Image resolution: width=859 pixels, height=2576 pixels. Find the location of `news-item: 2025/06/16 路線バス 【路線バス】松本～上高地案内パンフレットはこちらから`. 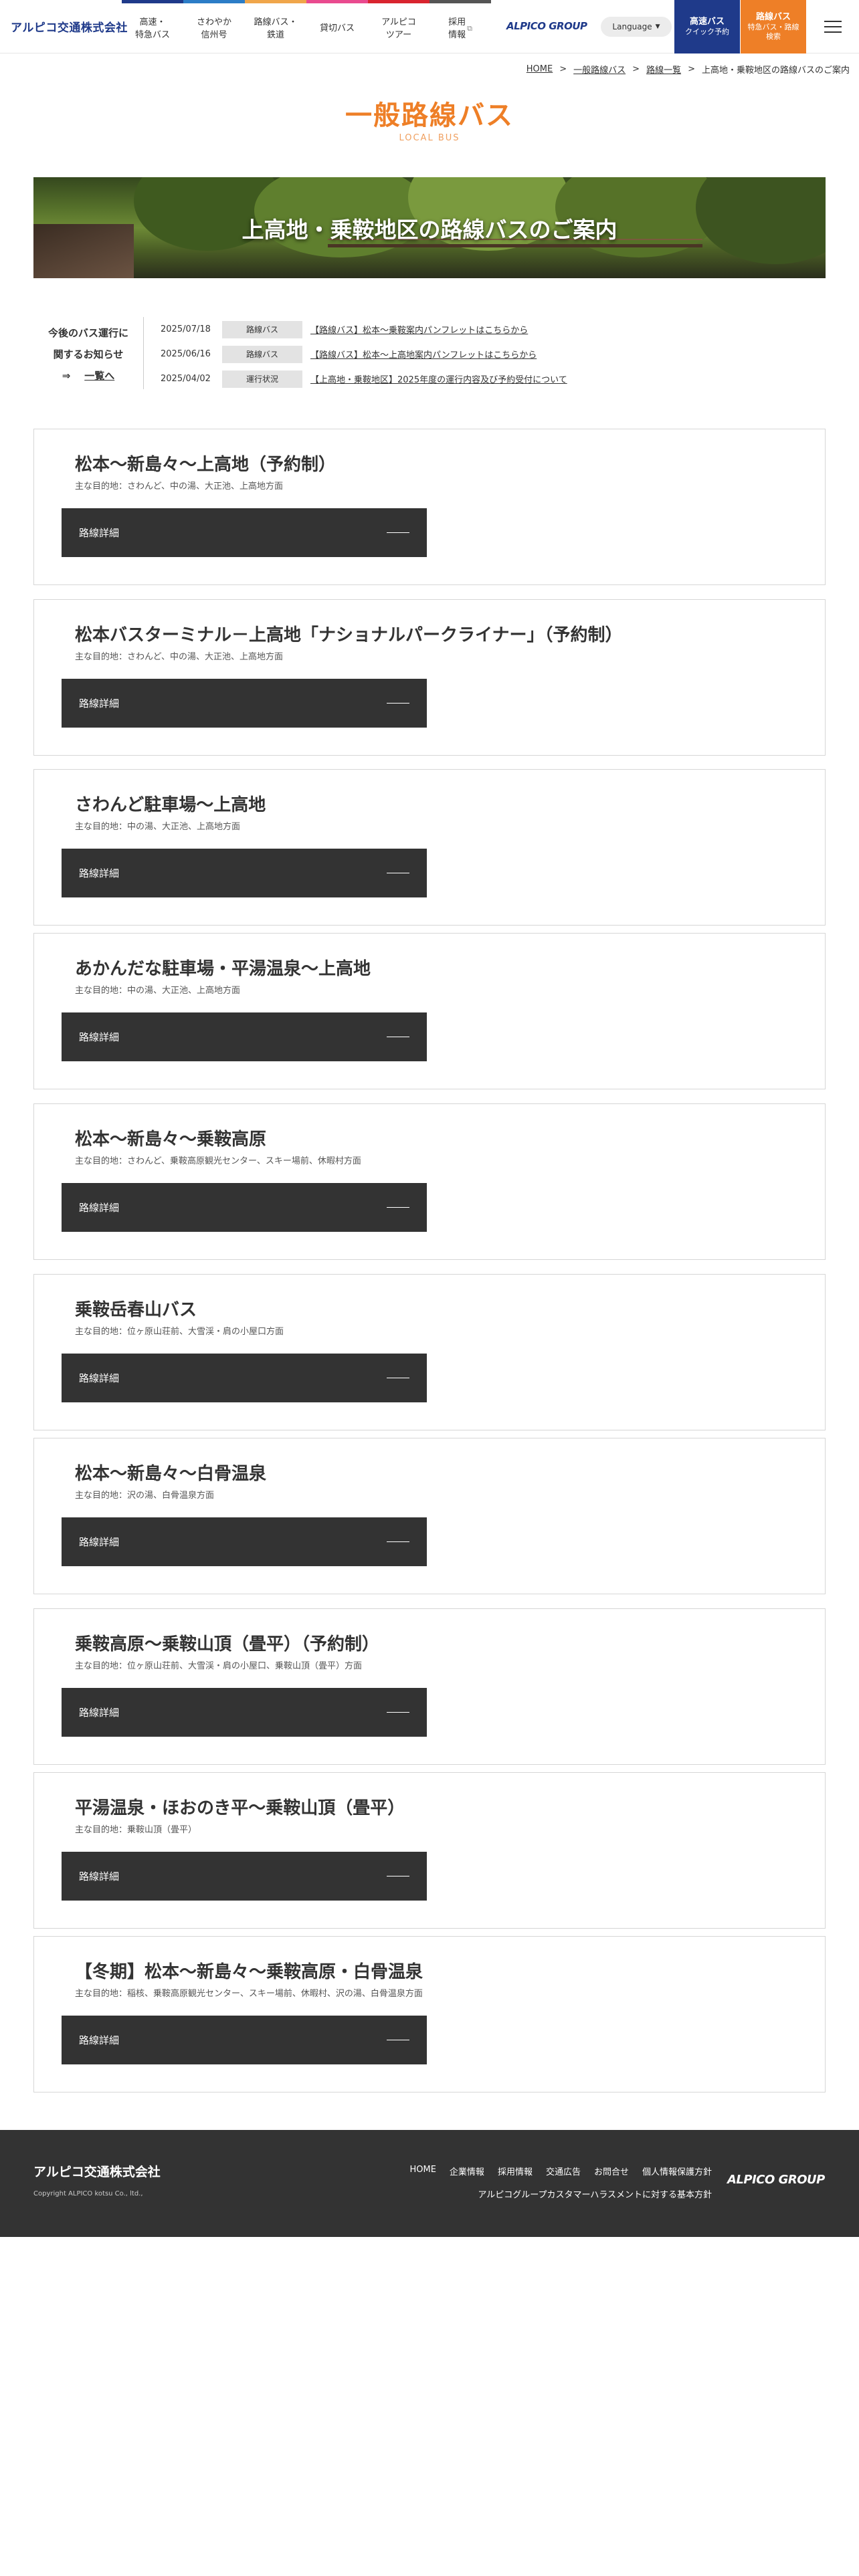

news-item: 2025/06/16 路線バス 【路線バス】松本～上高地案内パンフレットはこちらから is located at coordinates (488, 354).